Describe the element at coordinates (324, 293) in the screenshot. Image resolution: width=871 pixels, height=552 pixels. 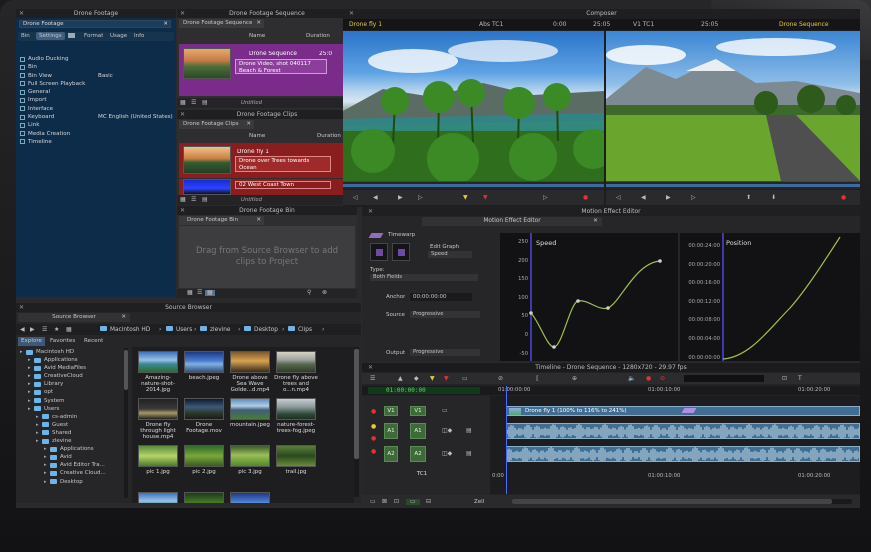
I see `close-icon: ⊗` at that location.